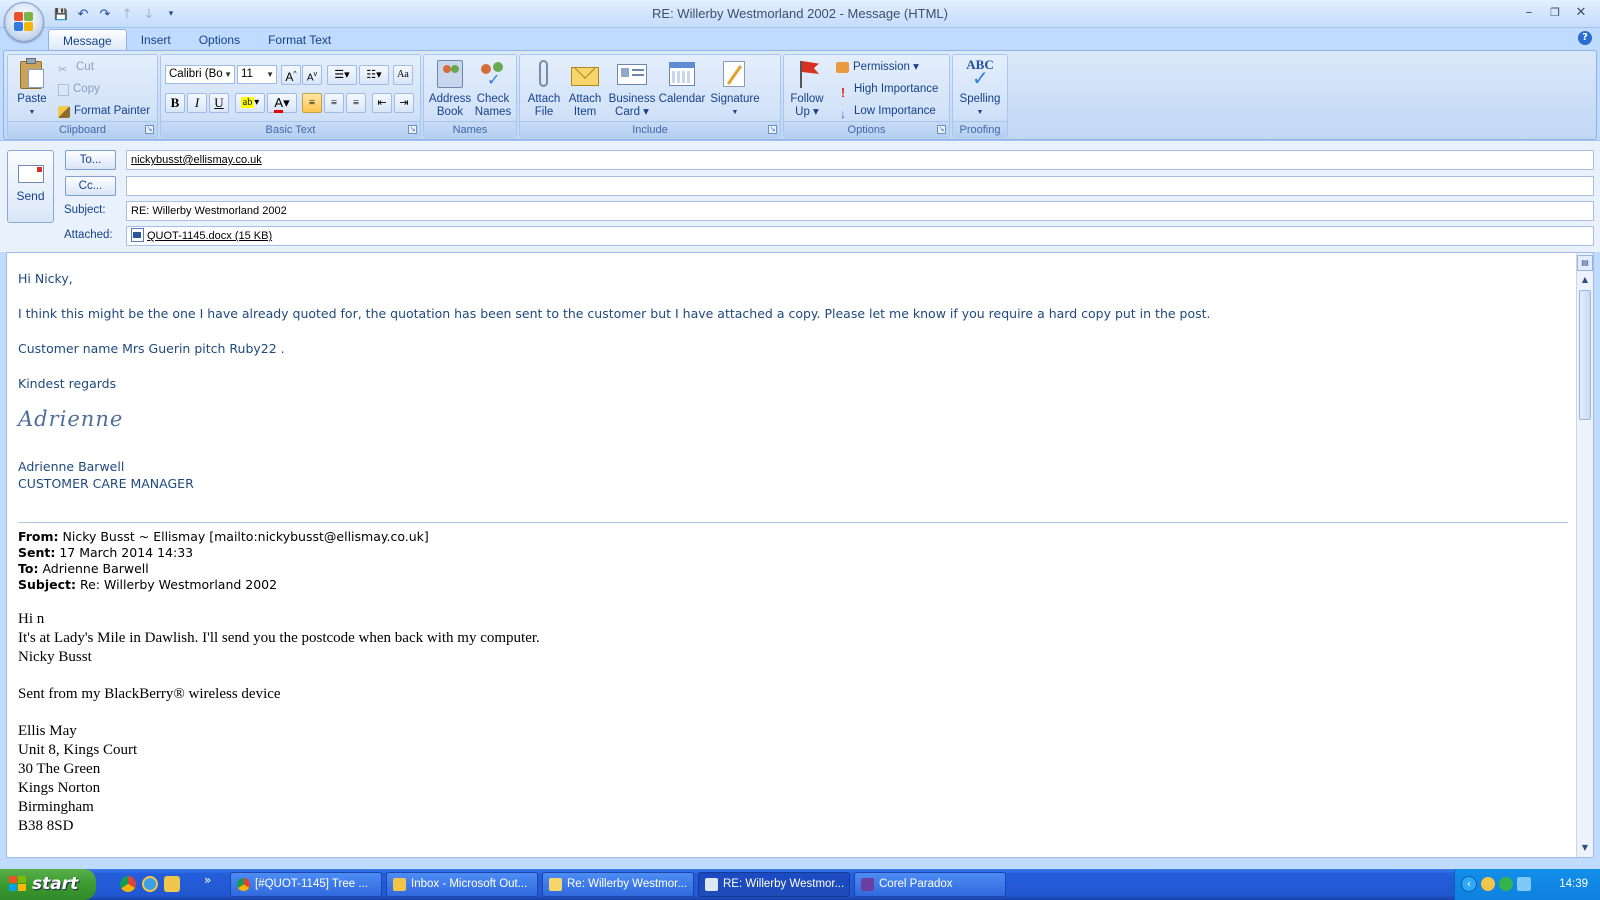  Describe the element at coordinates (105, 552) in the screenshot. I see `original-sent: Sent: 17 March 2014 14:33` at that location.